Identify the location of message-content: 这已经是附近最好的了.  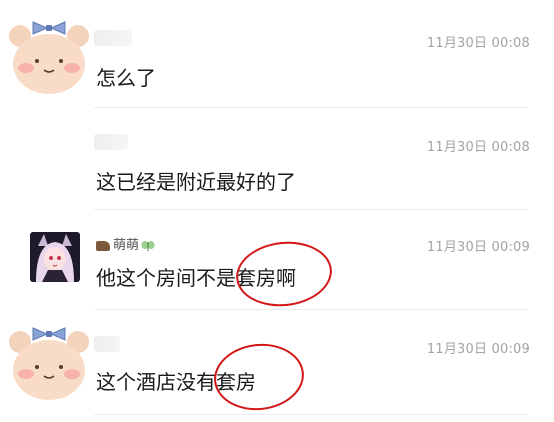
(196, 182).